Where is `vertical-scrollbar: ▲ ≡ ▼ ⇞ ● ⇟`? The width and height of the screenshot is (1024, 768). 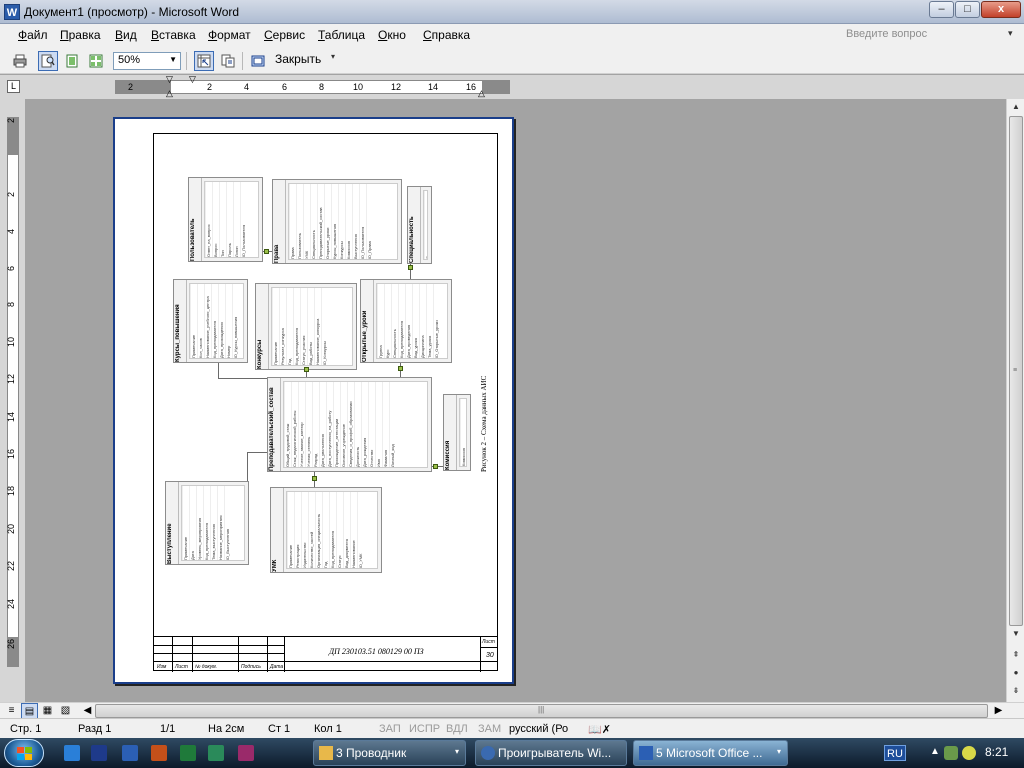
vertical-scrollbar: ▲ ≡ ▼ ⇞ ● ⇟ is located at coordinates (1015, 400).